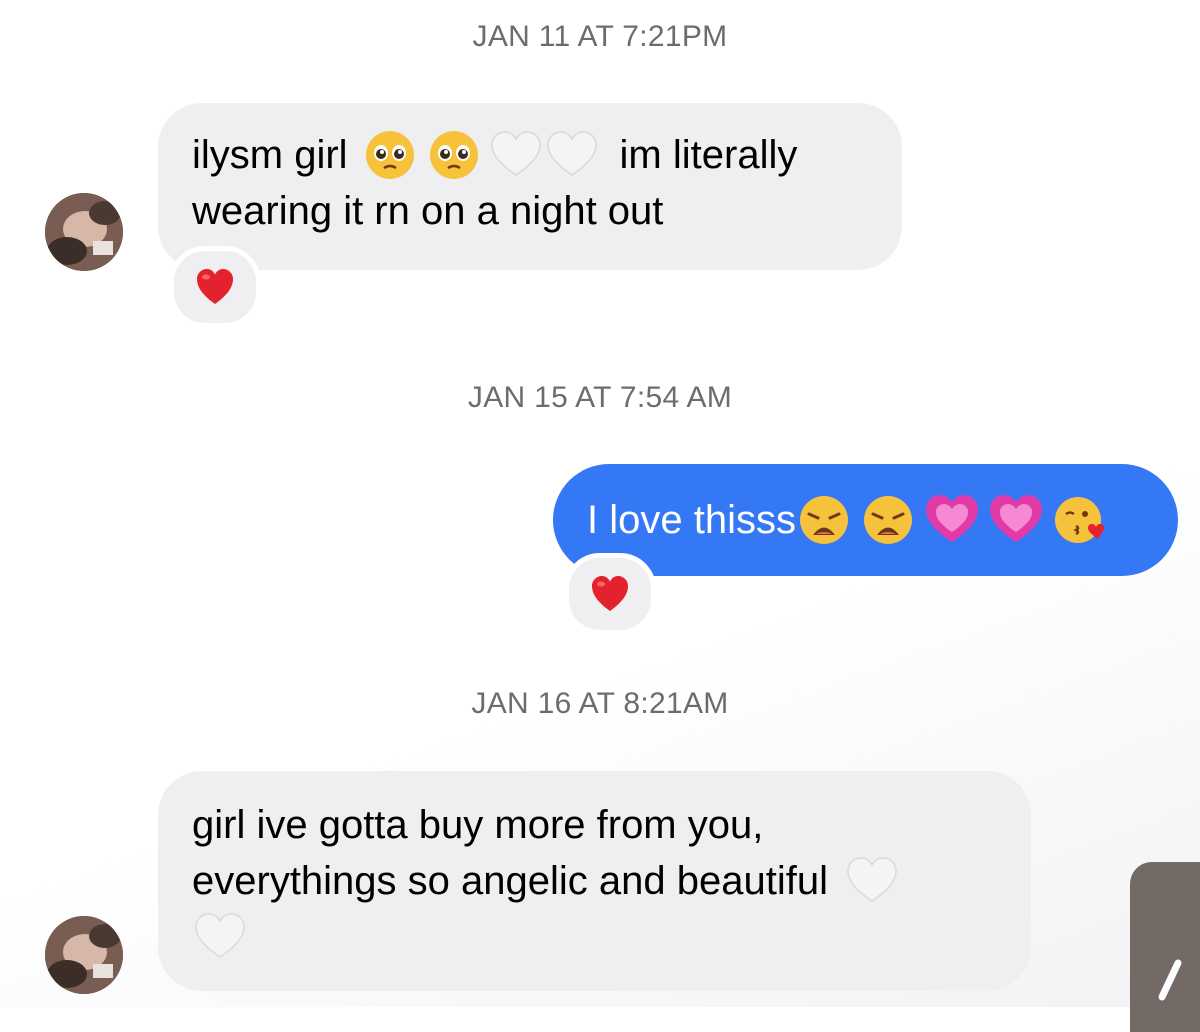 The image size is (1200, 1032). What do you see at coordinates (428, 211) in the screenshot?
I see `message-text: wearing it rn on a night out` at bounding box center [428, 211].